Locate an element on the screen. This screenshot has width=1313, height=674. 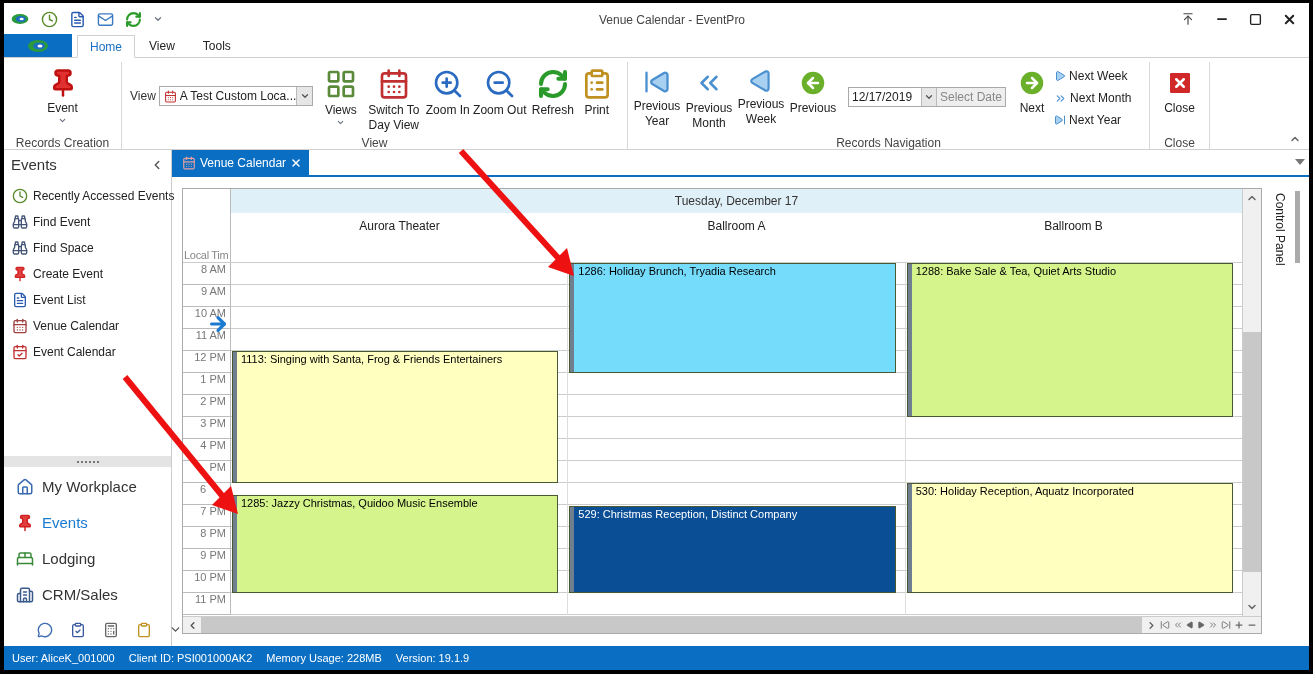
hour-label: 7 PM is located at coordinates (213, 511).